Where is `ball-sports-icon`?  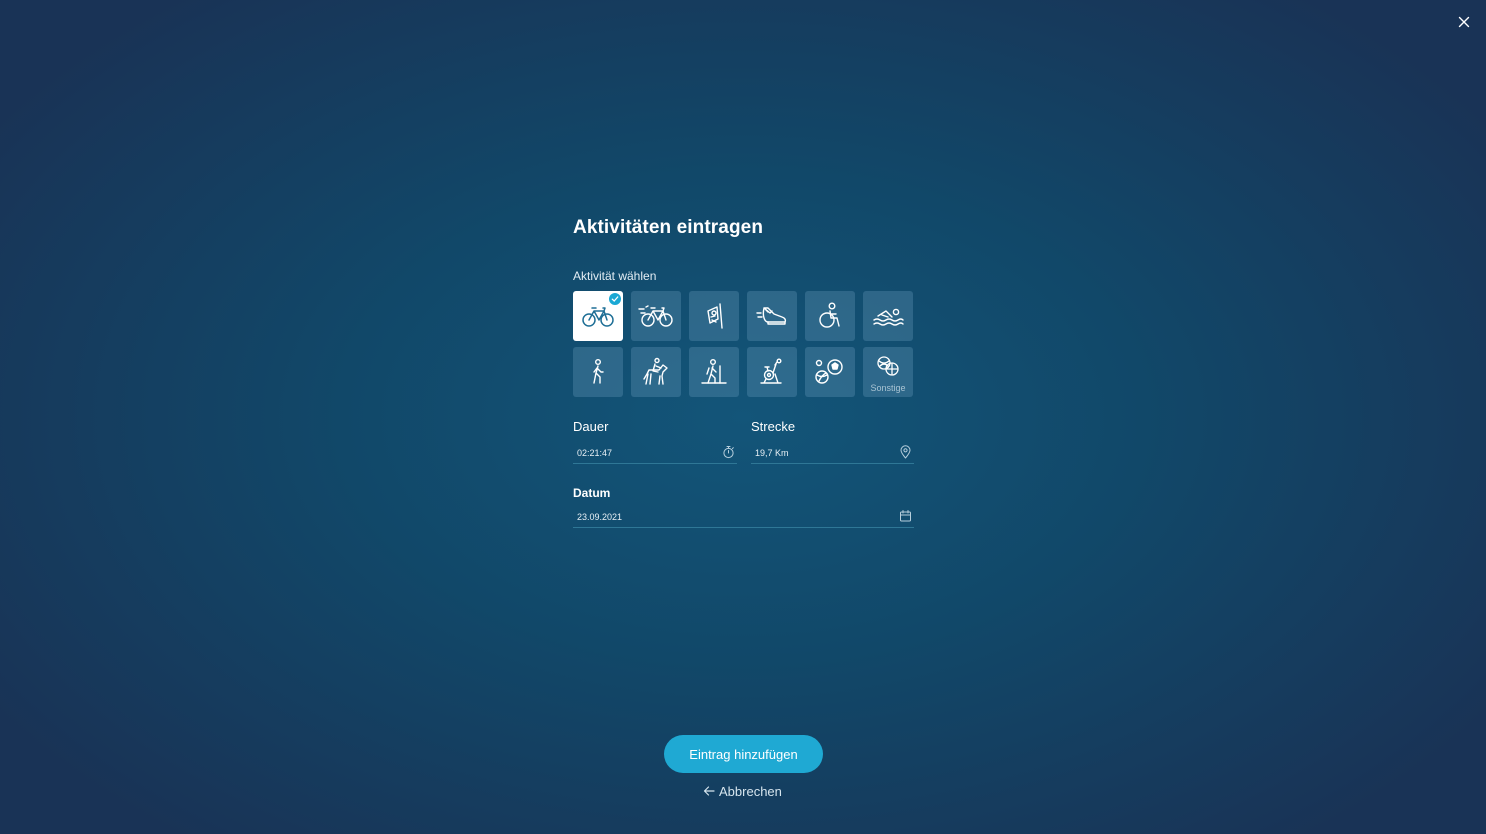
ball-sports-icon is located at coordinates (829, 371).